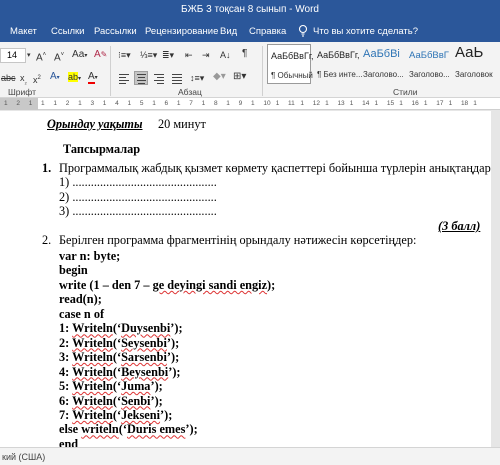 This screenshot has width=500, height=465. I want to click on line-spacing-icon: ↕≡▾, so click(197, 78).